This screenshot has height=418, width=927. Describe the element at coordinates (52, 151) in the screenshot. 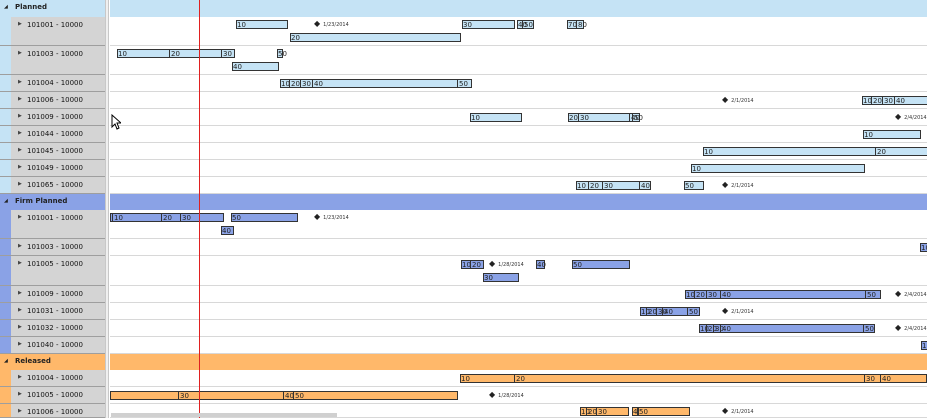

I see `order-row-header: ▶ 101045 - 10000` at that location.